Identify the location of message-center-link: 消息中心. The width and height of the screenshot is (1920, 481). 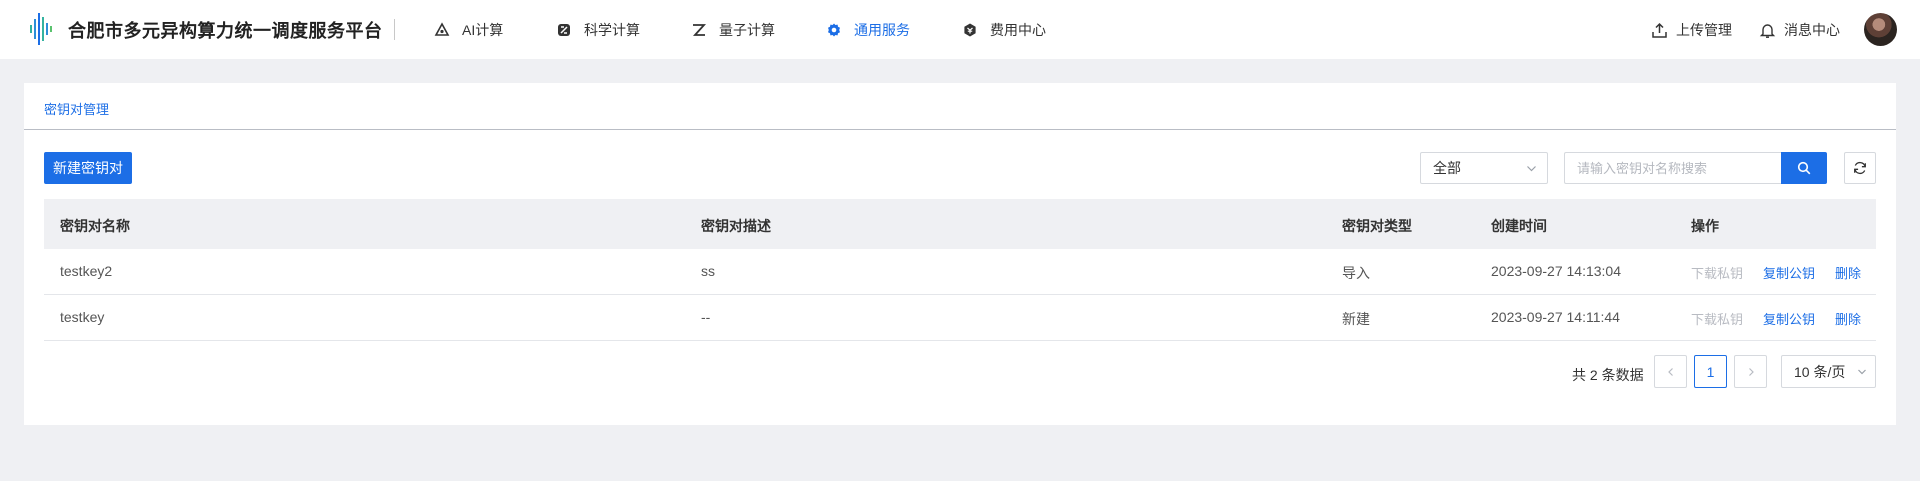
(1799, 30).